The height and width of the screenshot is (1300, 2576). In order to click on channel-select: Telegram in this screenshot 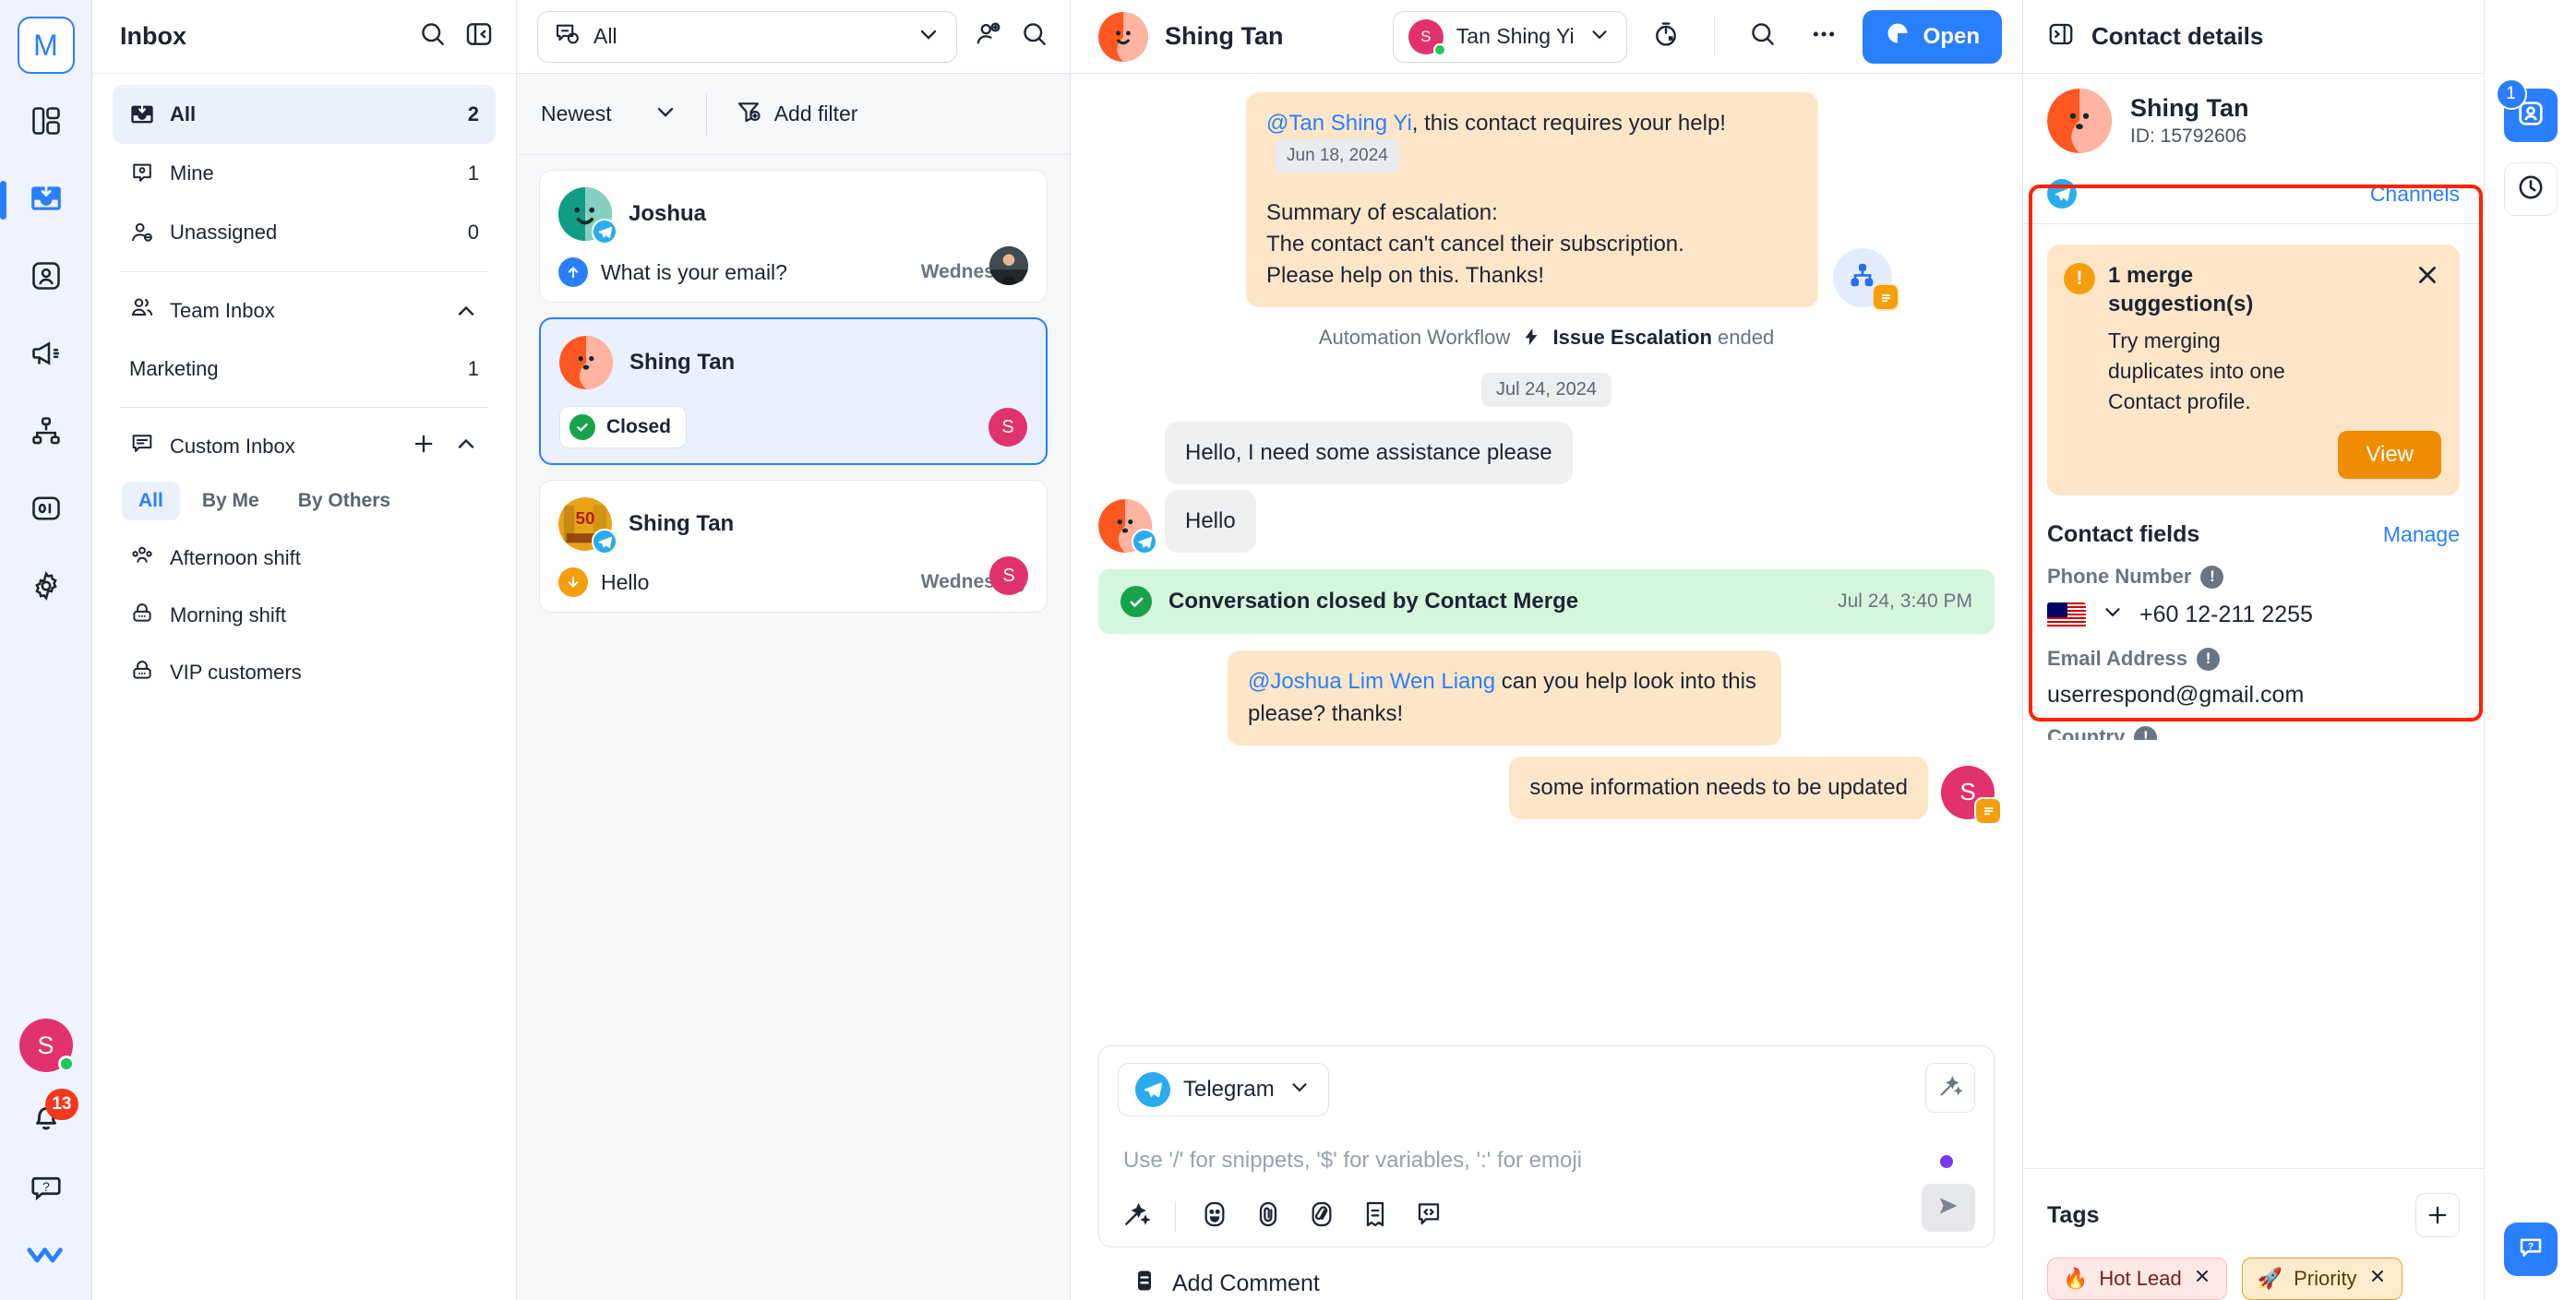, I will do `click(1223, 1089)`.